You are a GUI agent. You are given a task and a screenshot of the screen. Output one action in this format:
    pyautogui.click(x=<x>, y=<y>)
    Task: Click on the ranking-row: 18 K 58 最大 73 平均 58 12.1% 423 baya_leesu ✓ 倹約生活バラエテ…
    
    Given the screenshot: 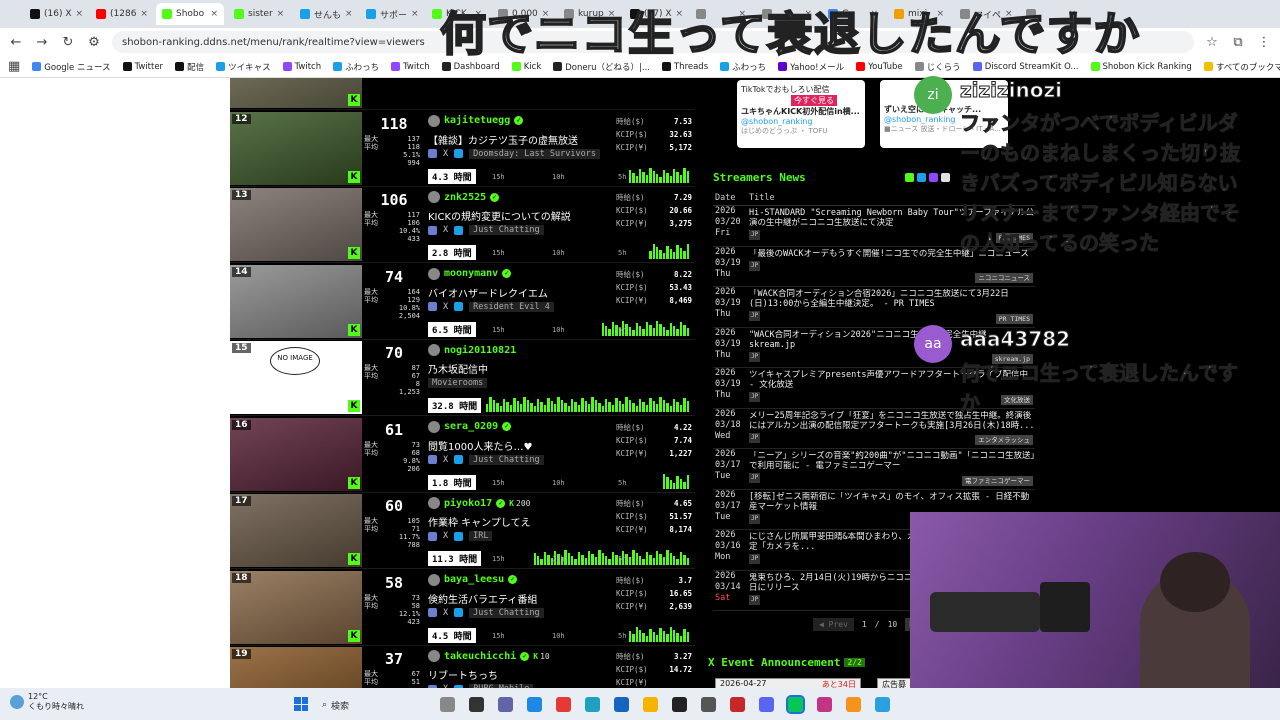 What is the action you would take?
    pyautogui.click(x=462, y=608)
    